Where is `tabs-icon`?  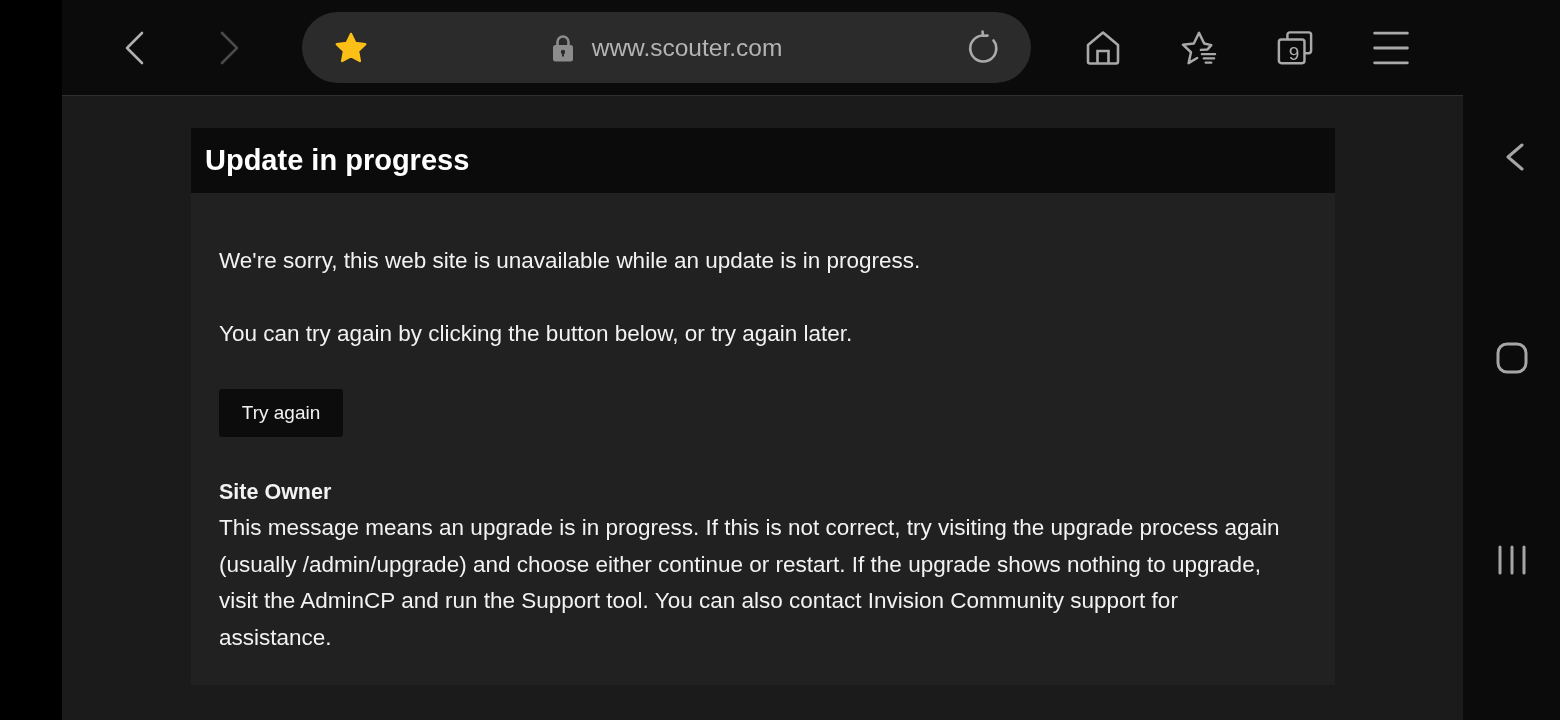 tabs-icon is located at coordinates (1295, 47).